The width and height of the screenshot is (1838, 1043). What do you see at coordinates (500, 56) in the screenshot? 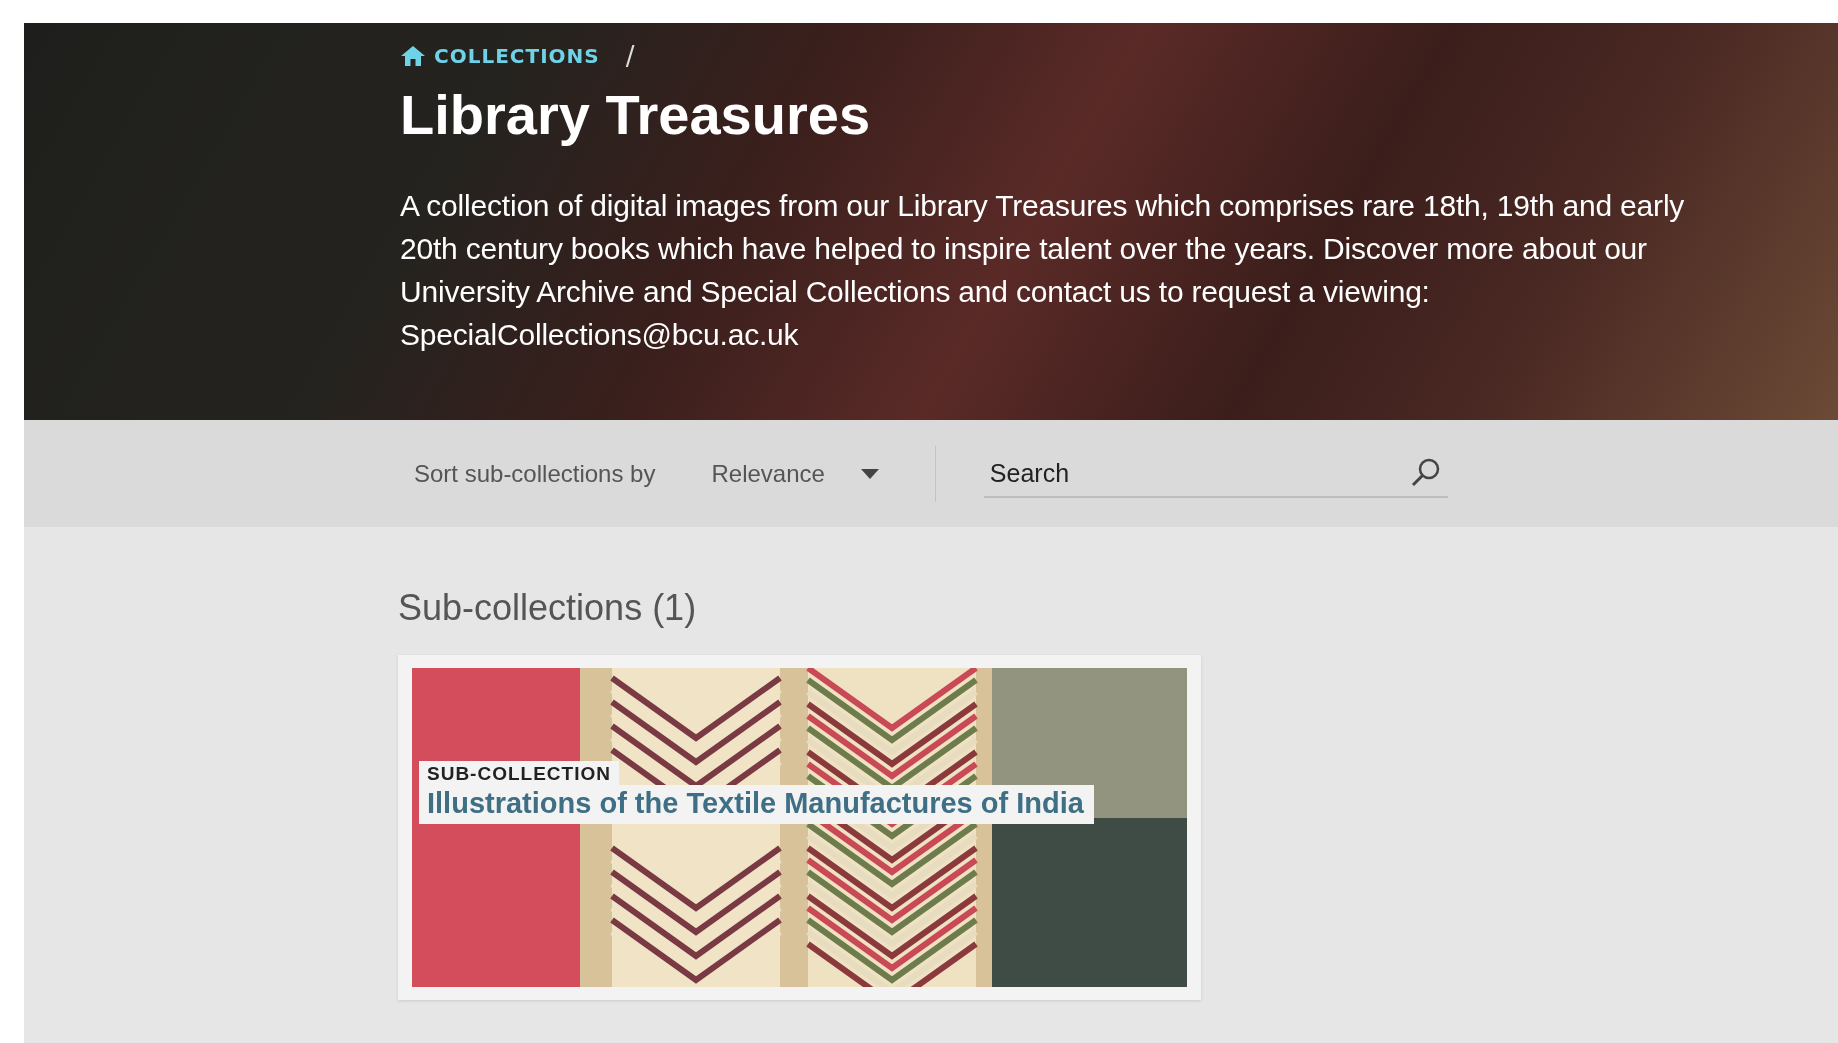
I see `collections-breadcrumb-link: COLLECTIONS` at bounding box center [500, 56].